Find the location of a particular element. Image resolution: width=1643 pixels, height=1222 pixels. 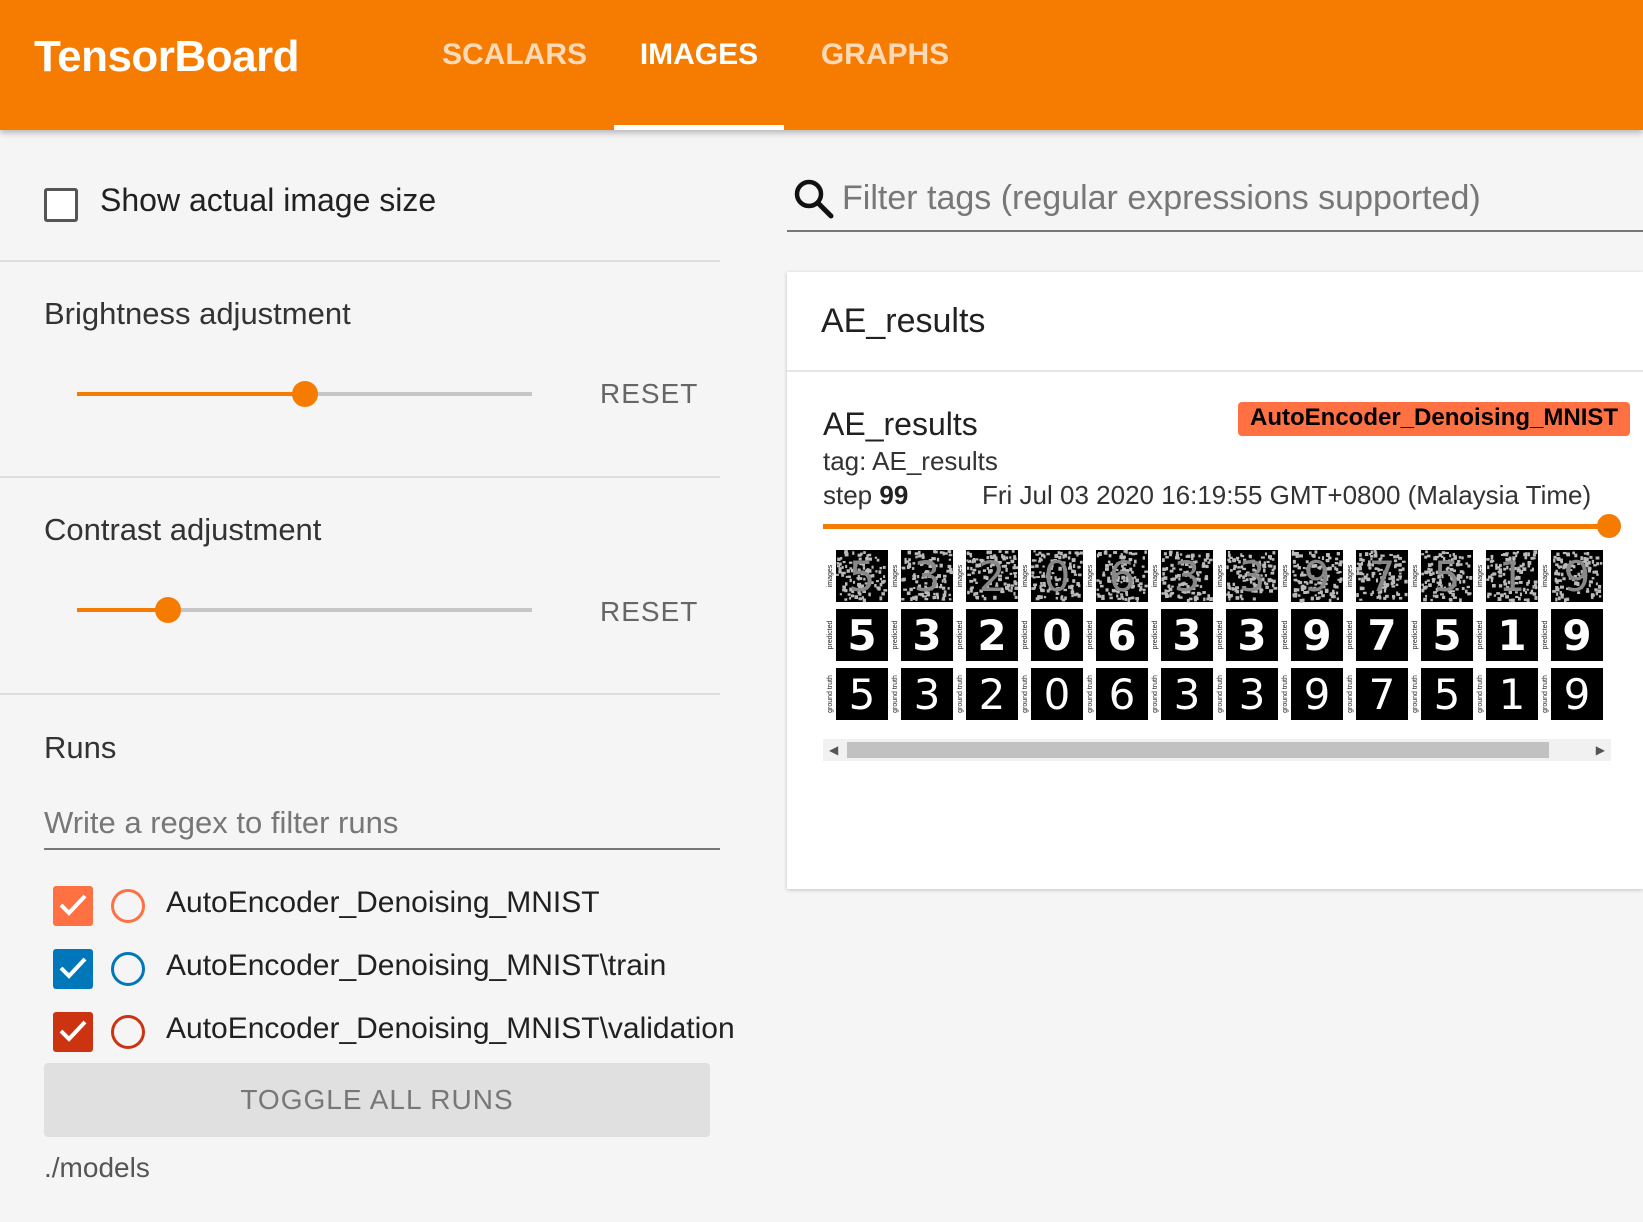

tile-digit: 0 is located at coordinates (1057, 576).